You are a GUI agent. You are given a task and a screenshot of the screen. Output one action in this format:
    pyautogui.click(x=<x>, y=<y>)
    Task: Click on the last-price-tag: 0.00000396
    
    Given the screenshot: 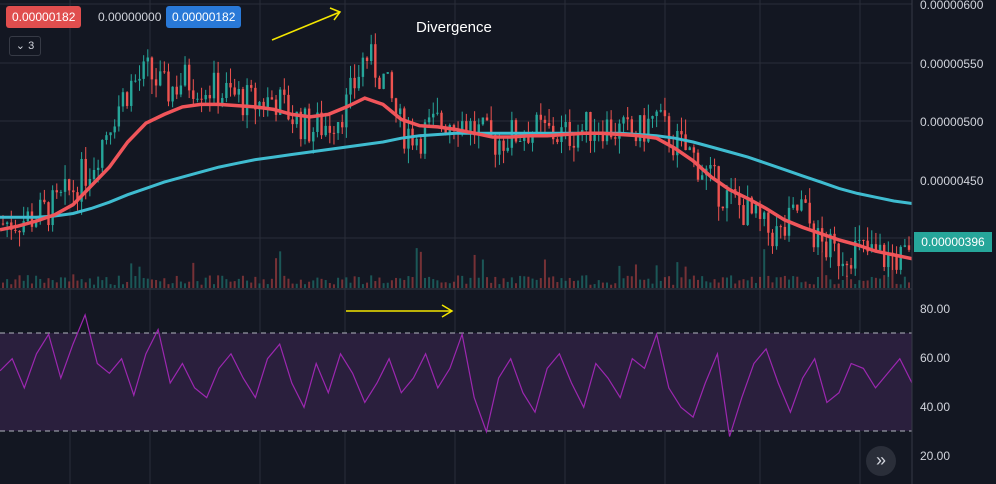 What is the action you would take?
    pyautogui.click(x=953, y=242)
    